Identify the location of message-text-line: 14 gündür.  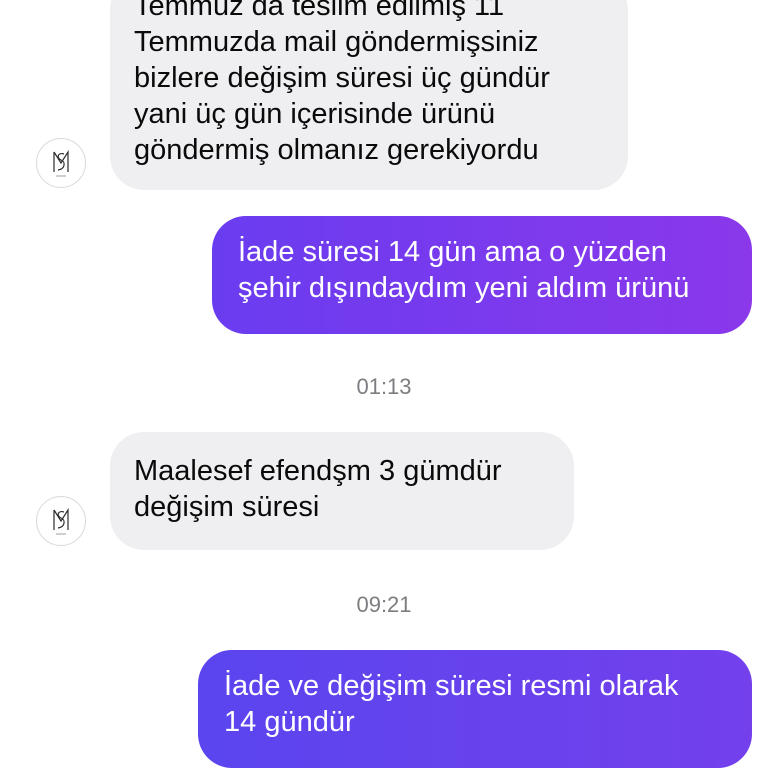
(289, 722).